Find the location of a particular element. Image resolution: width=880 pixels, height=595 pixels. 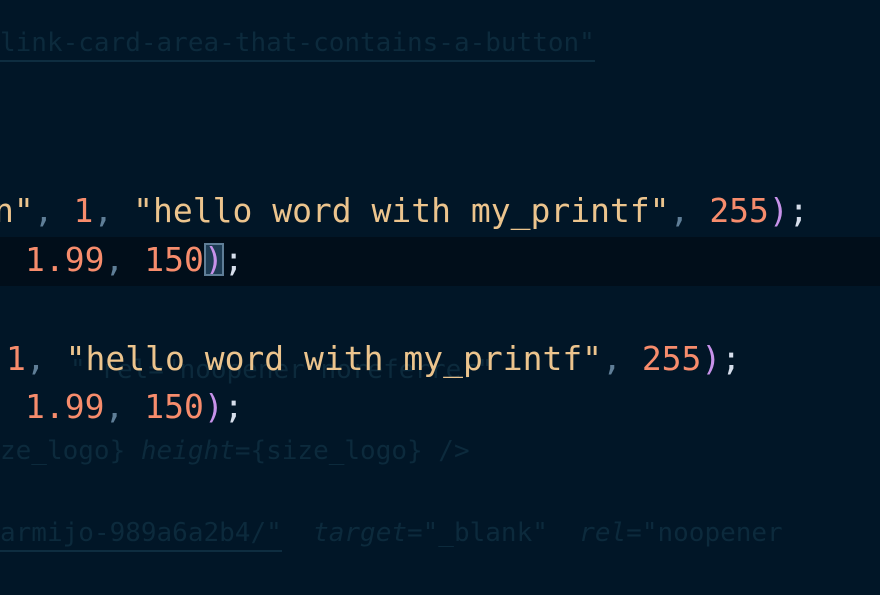

ghost-attr: rel is located at coordinates (603, 533).